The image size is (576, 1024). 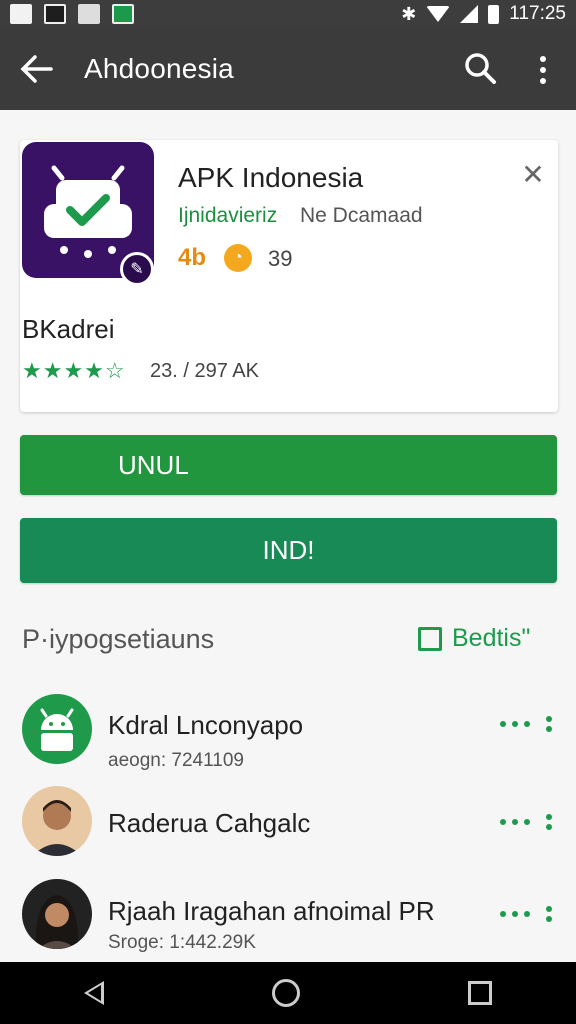 I want to click on list-item-sub: Sroge: 1:442.29K, so click(x=182, y=942).